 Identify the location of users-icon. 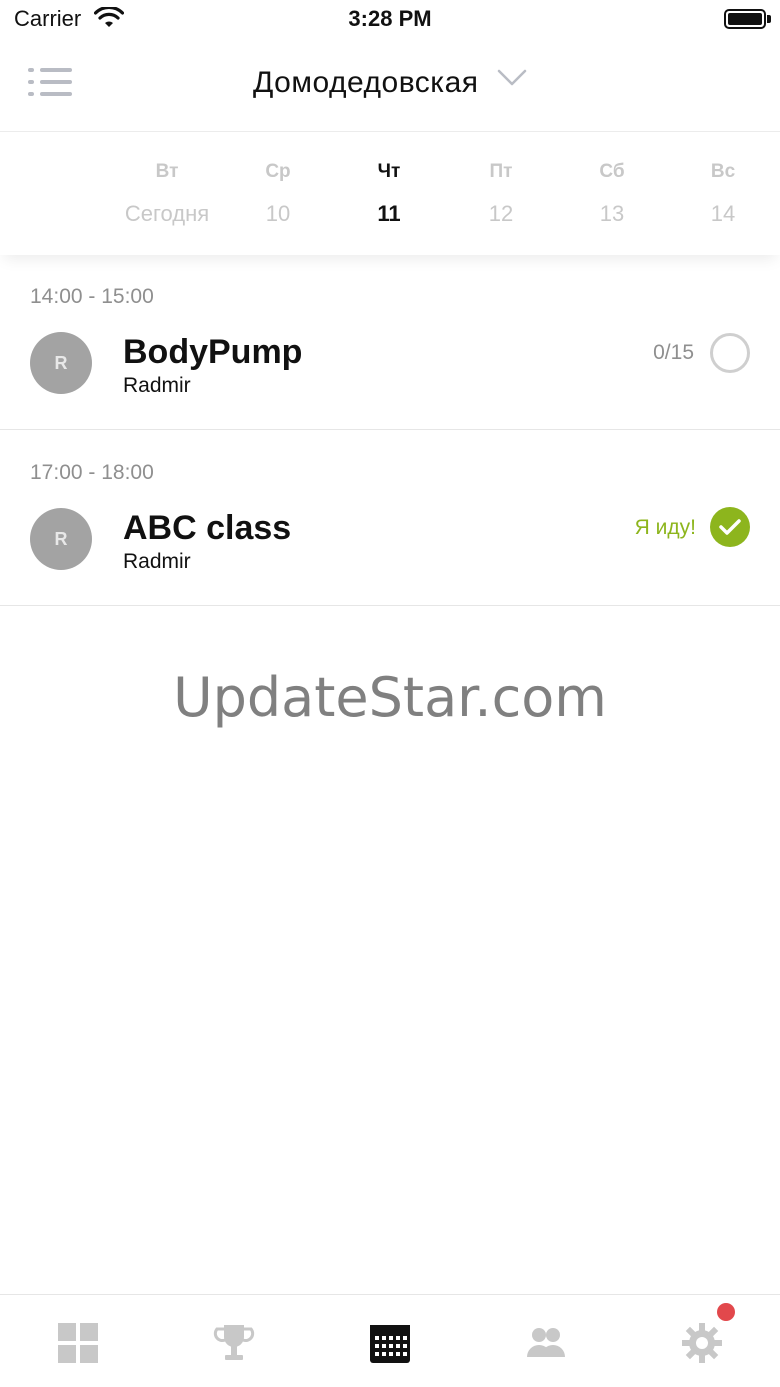
(546, 1342).